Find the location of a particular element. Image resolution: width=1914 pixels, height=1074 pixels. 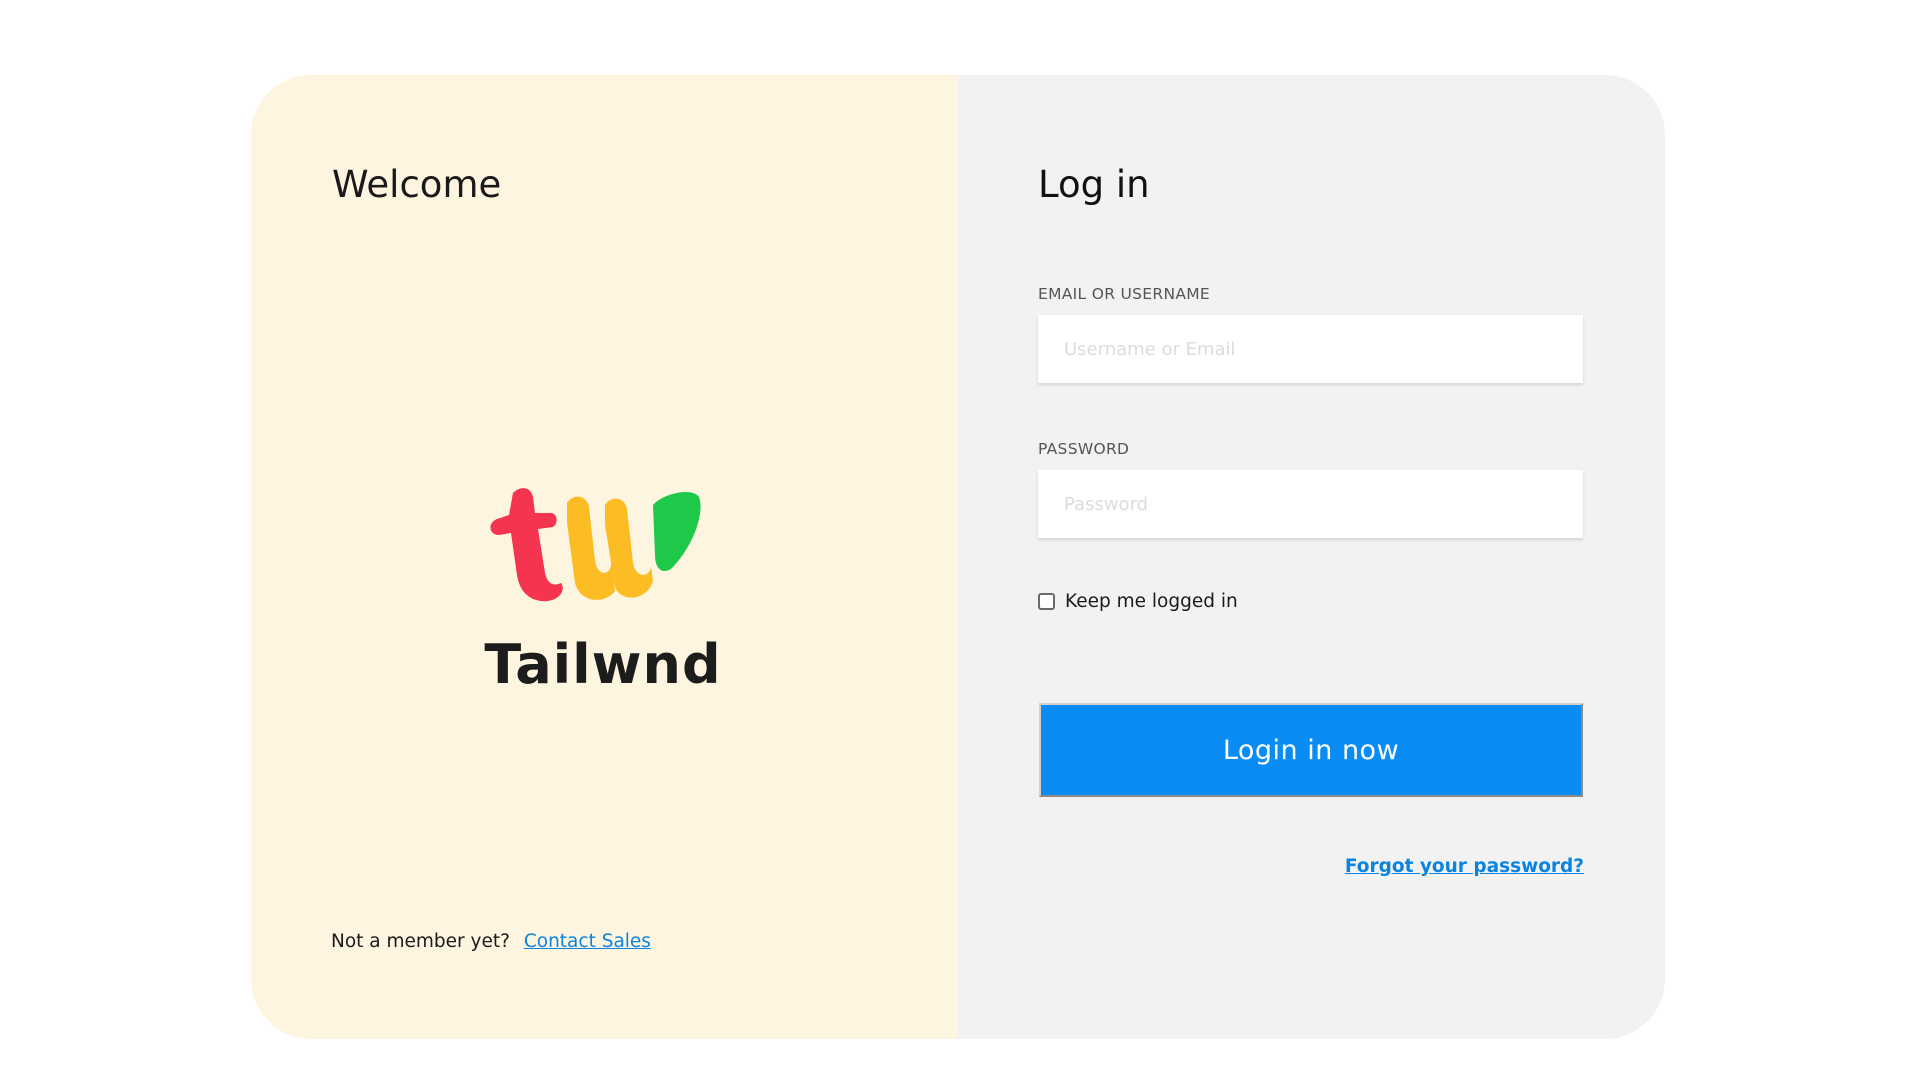

tailwnd-logo-icon is located at coordinates (595, 545).